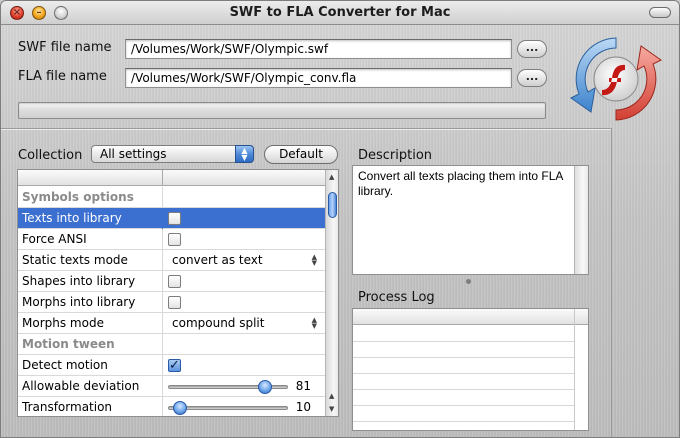 This screenshot has width=680, height=438. Describe the element at coordinates (65, 47) in the screenshot. I see `swf-file-label: SWF file name` at that location.